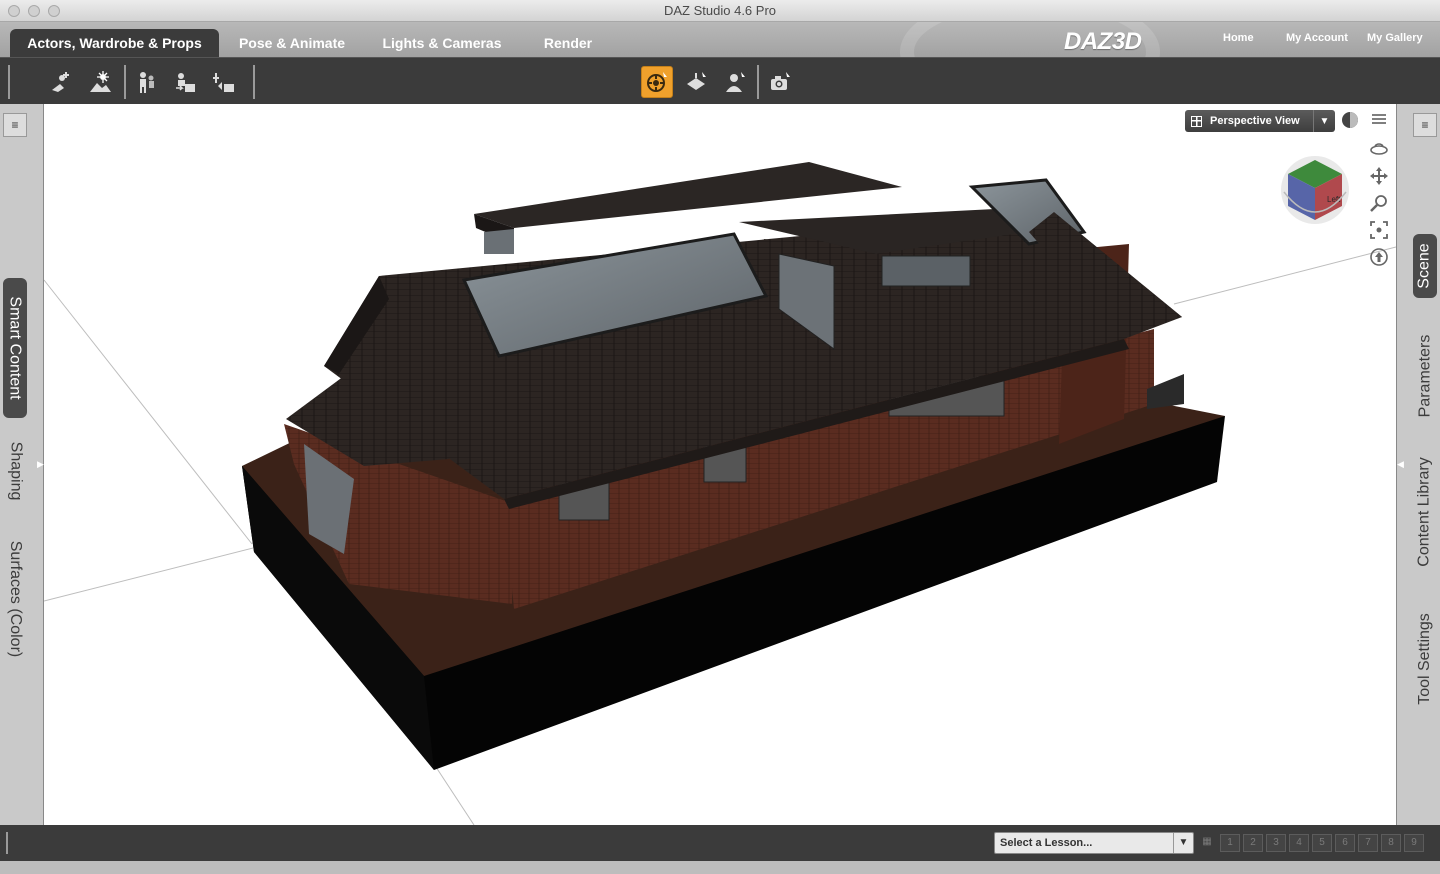 The width and height of the screenshot is (1440, 874). I want to click on zoom-icon, so click(1379, 203).